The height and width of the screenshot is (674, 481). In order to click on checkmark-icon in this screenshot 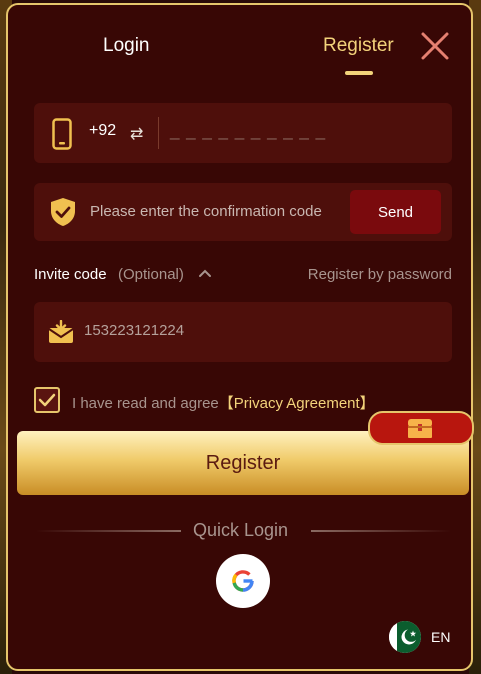, I will do `click(47, 400)`.